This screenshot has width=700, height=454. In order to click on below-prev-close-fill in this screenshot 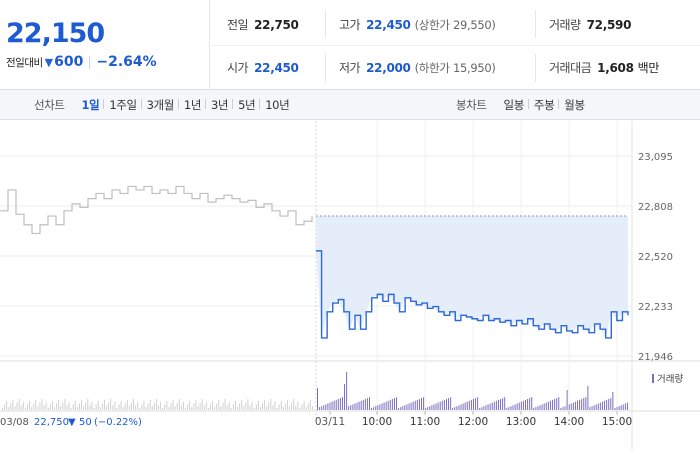, I will do `click(472, 277)`.